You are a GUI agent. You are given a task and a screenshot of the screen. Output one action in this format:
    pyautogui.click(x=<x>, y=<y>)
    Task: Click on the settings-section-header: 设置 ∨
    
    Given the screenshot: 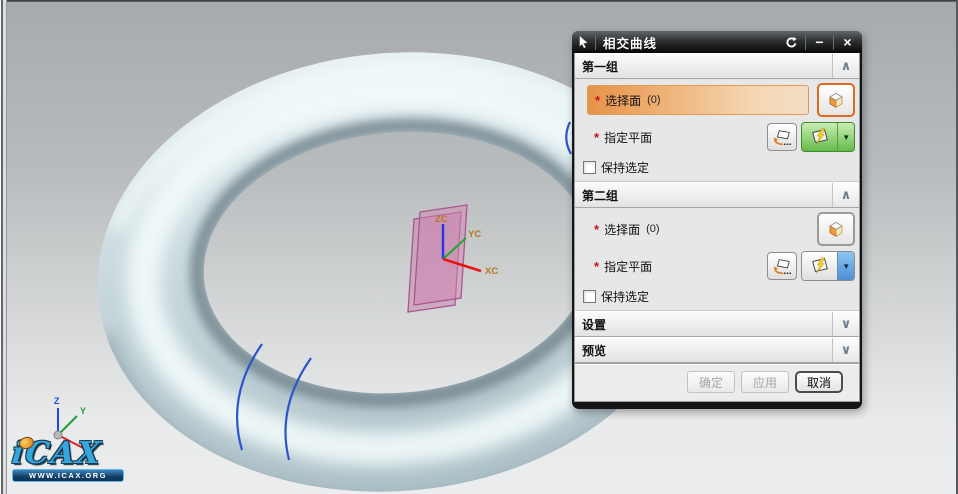 What is the action you would take?
    pyautogui.click(x=717, y=324)
    